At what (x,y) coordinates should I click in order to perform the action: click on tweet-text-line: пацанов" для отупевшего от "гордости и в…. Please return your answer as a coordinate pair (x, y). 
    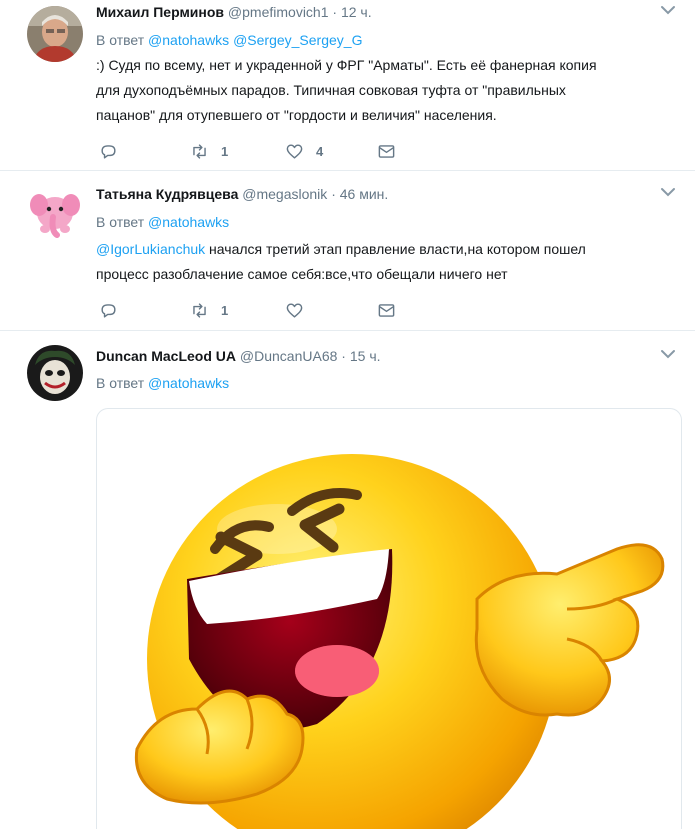
    Looking at the image, I should click on (296, 115).